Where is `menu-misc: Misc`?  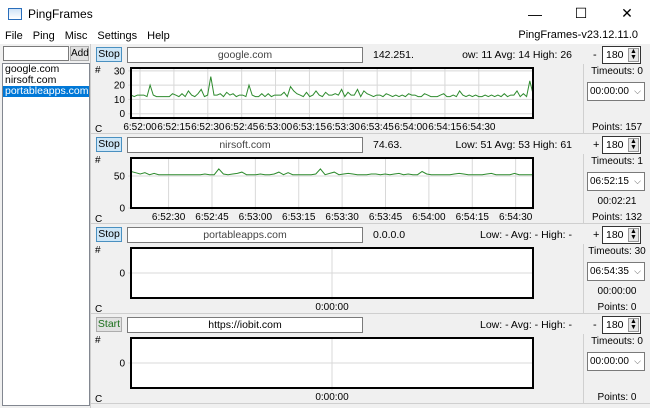 menu-misc: Misc is located at coordinates (76, 36).